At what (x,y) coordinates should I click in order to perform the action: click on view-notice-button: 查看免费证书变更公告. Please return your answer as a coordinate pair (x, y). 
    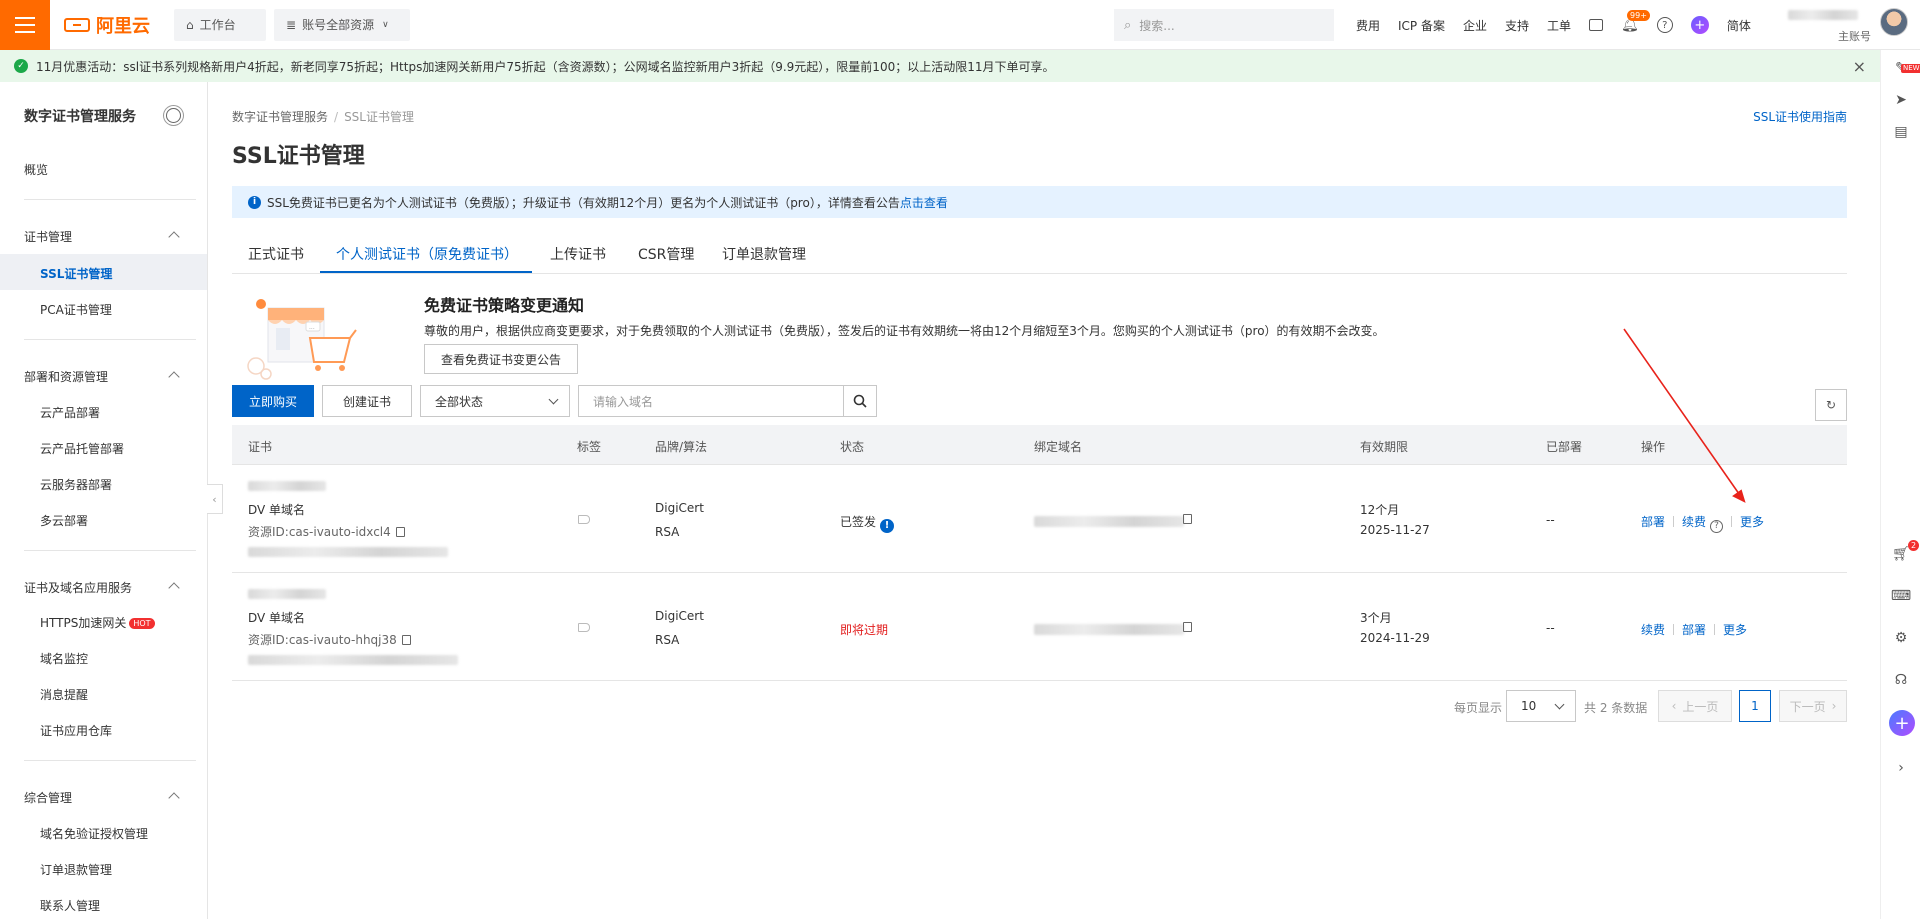
    Looking at the image, I should click on (501, 359).